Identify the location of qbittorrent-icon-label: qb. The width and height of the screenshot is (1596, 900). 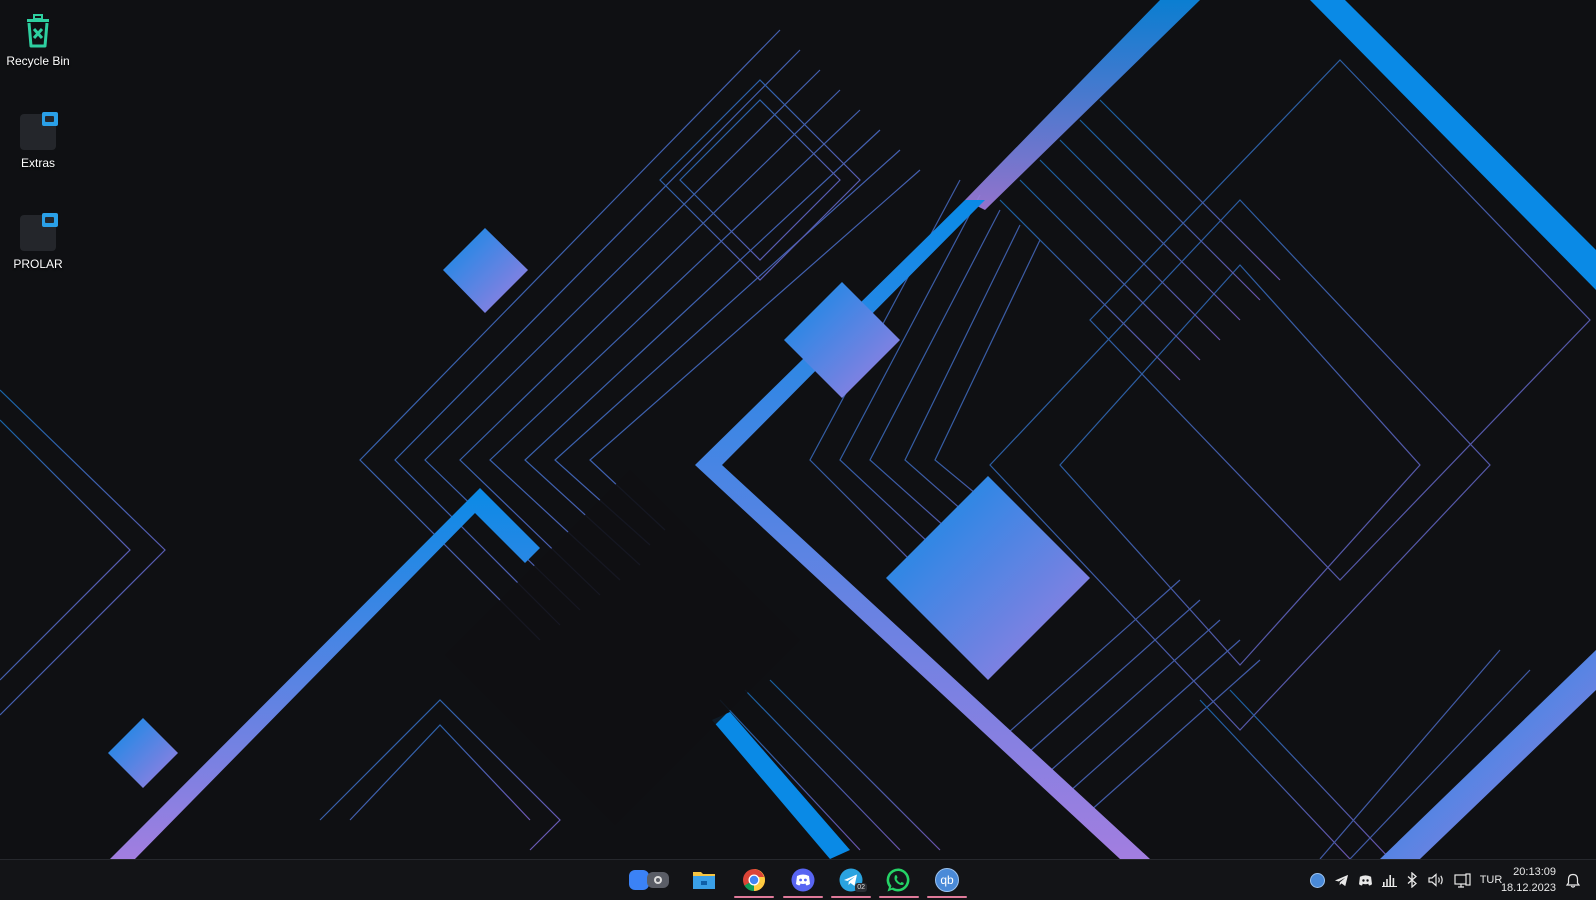
(947, 880).